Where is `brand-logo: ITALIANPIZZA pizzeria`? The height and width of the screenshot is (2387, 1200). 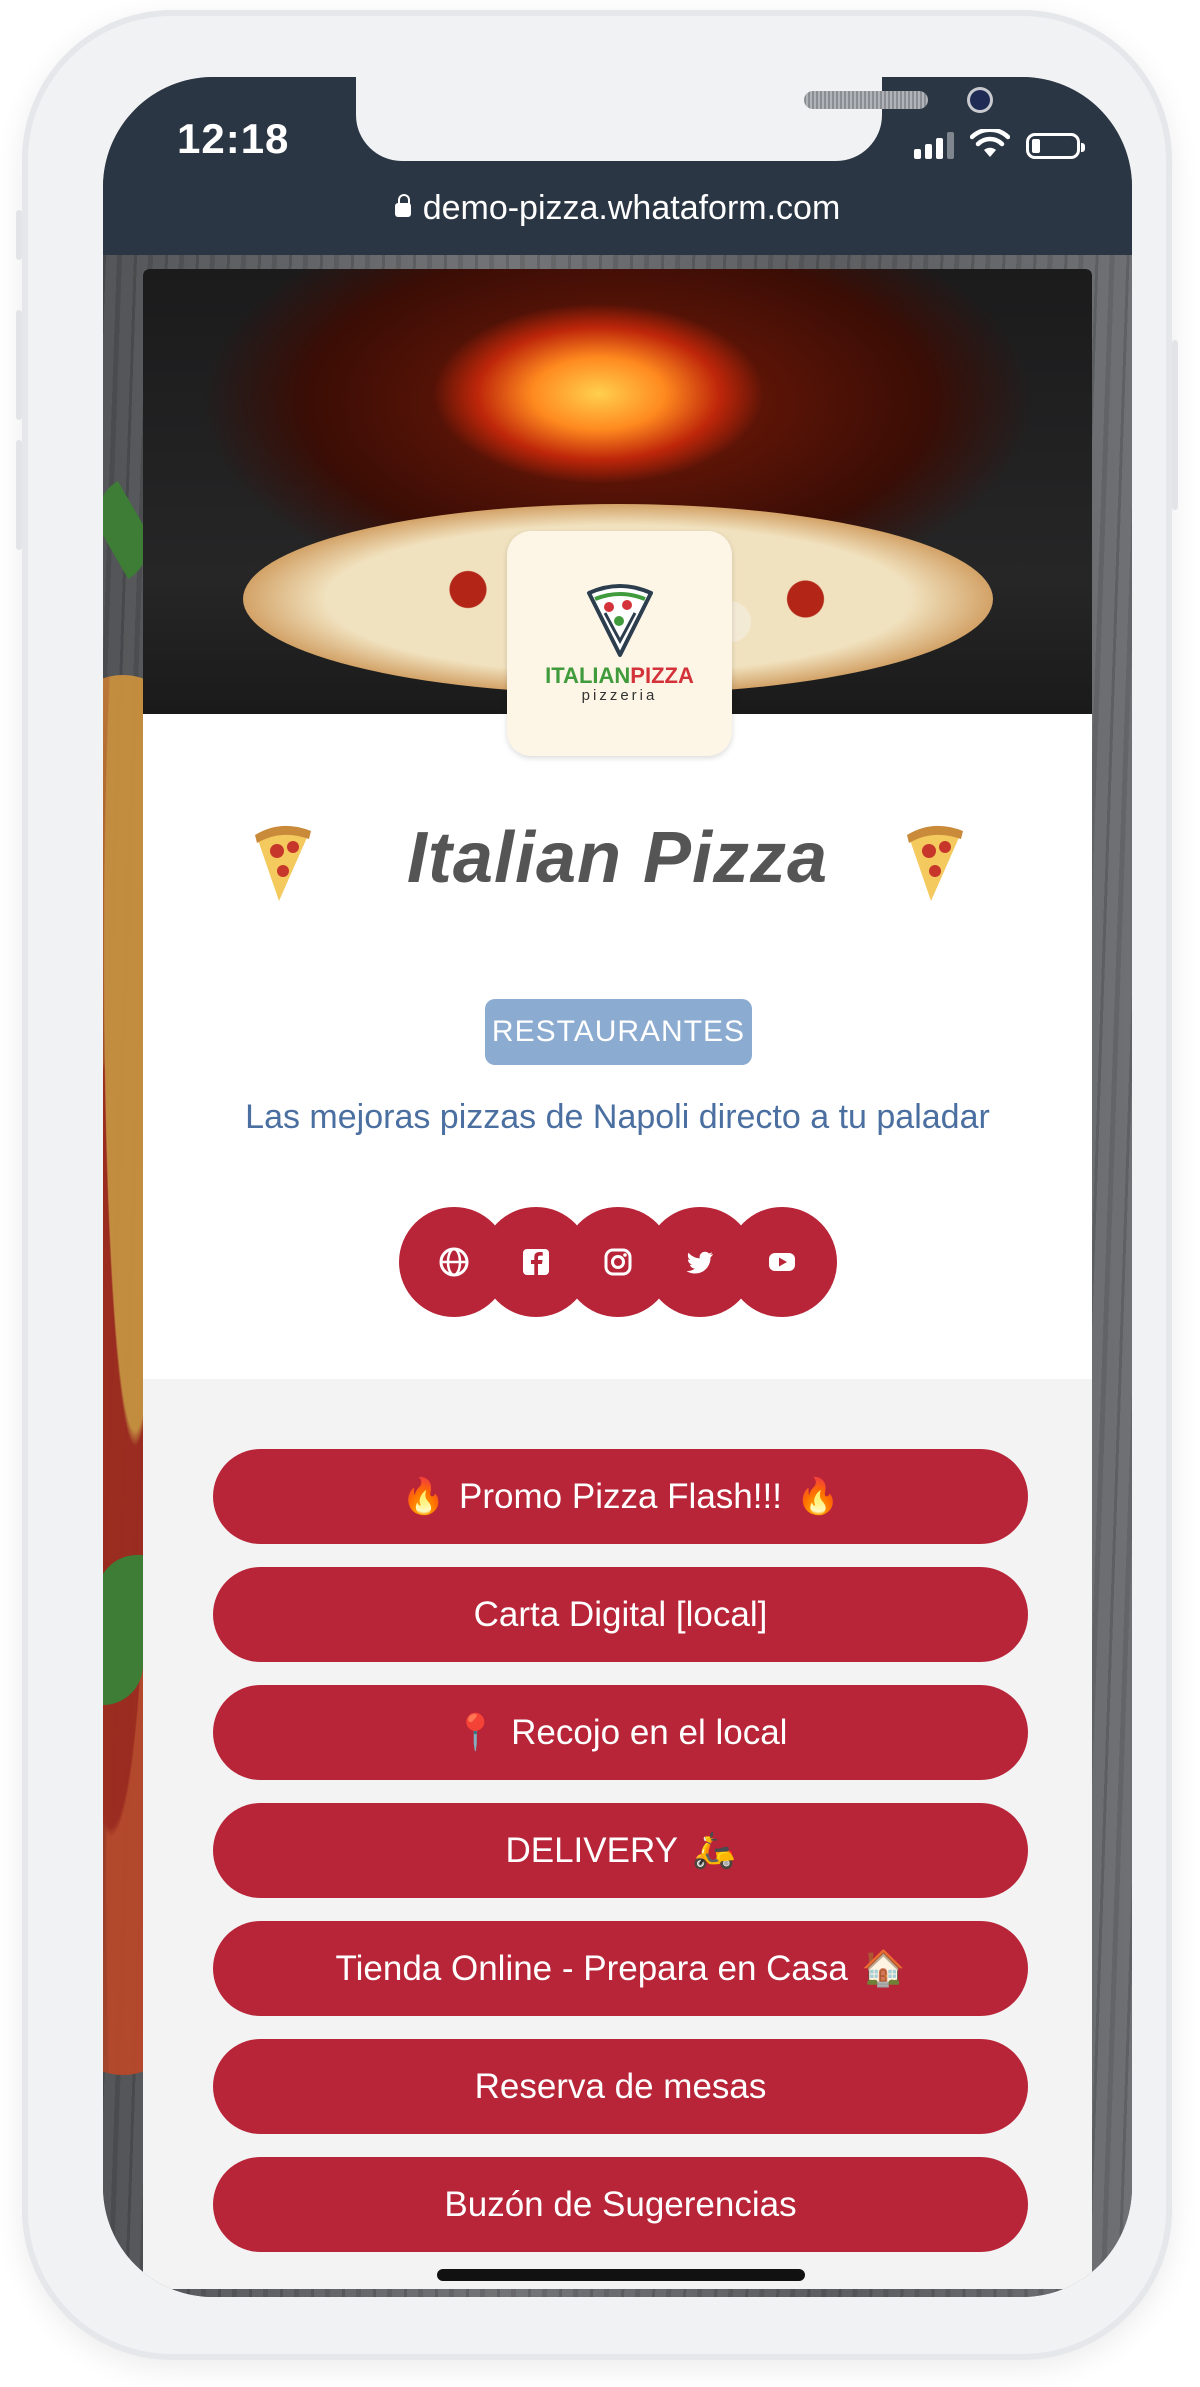 brand-logo: ITALIANPIZZA pizzeria is located at coordinates (619, 643).